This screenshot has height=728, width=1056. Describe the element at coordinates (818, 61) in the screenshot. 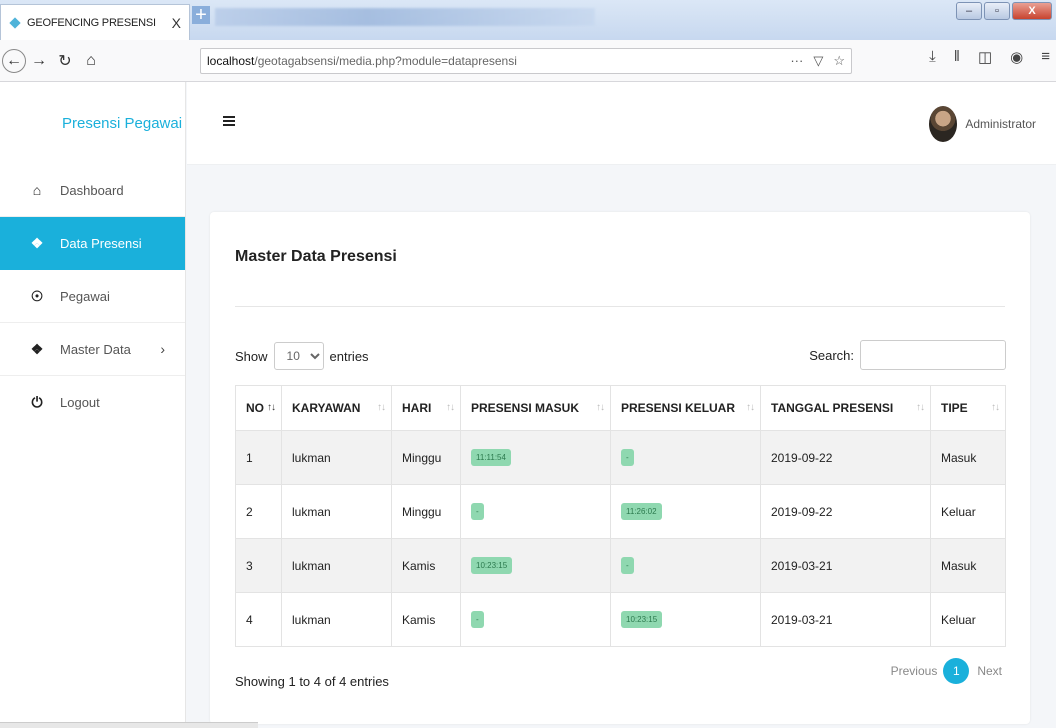

I see `pocket-icon: ▽` at that location.